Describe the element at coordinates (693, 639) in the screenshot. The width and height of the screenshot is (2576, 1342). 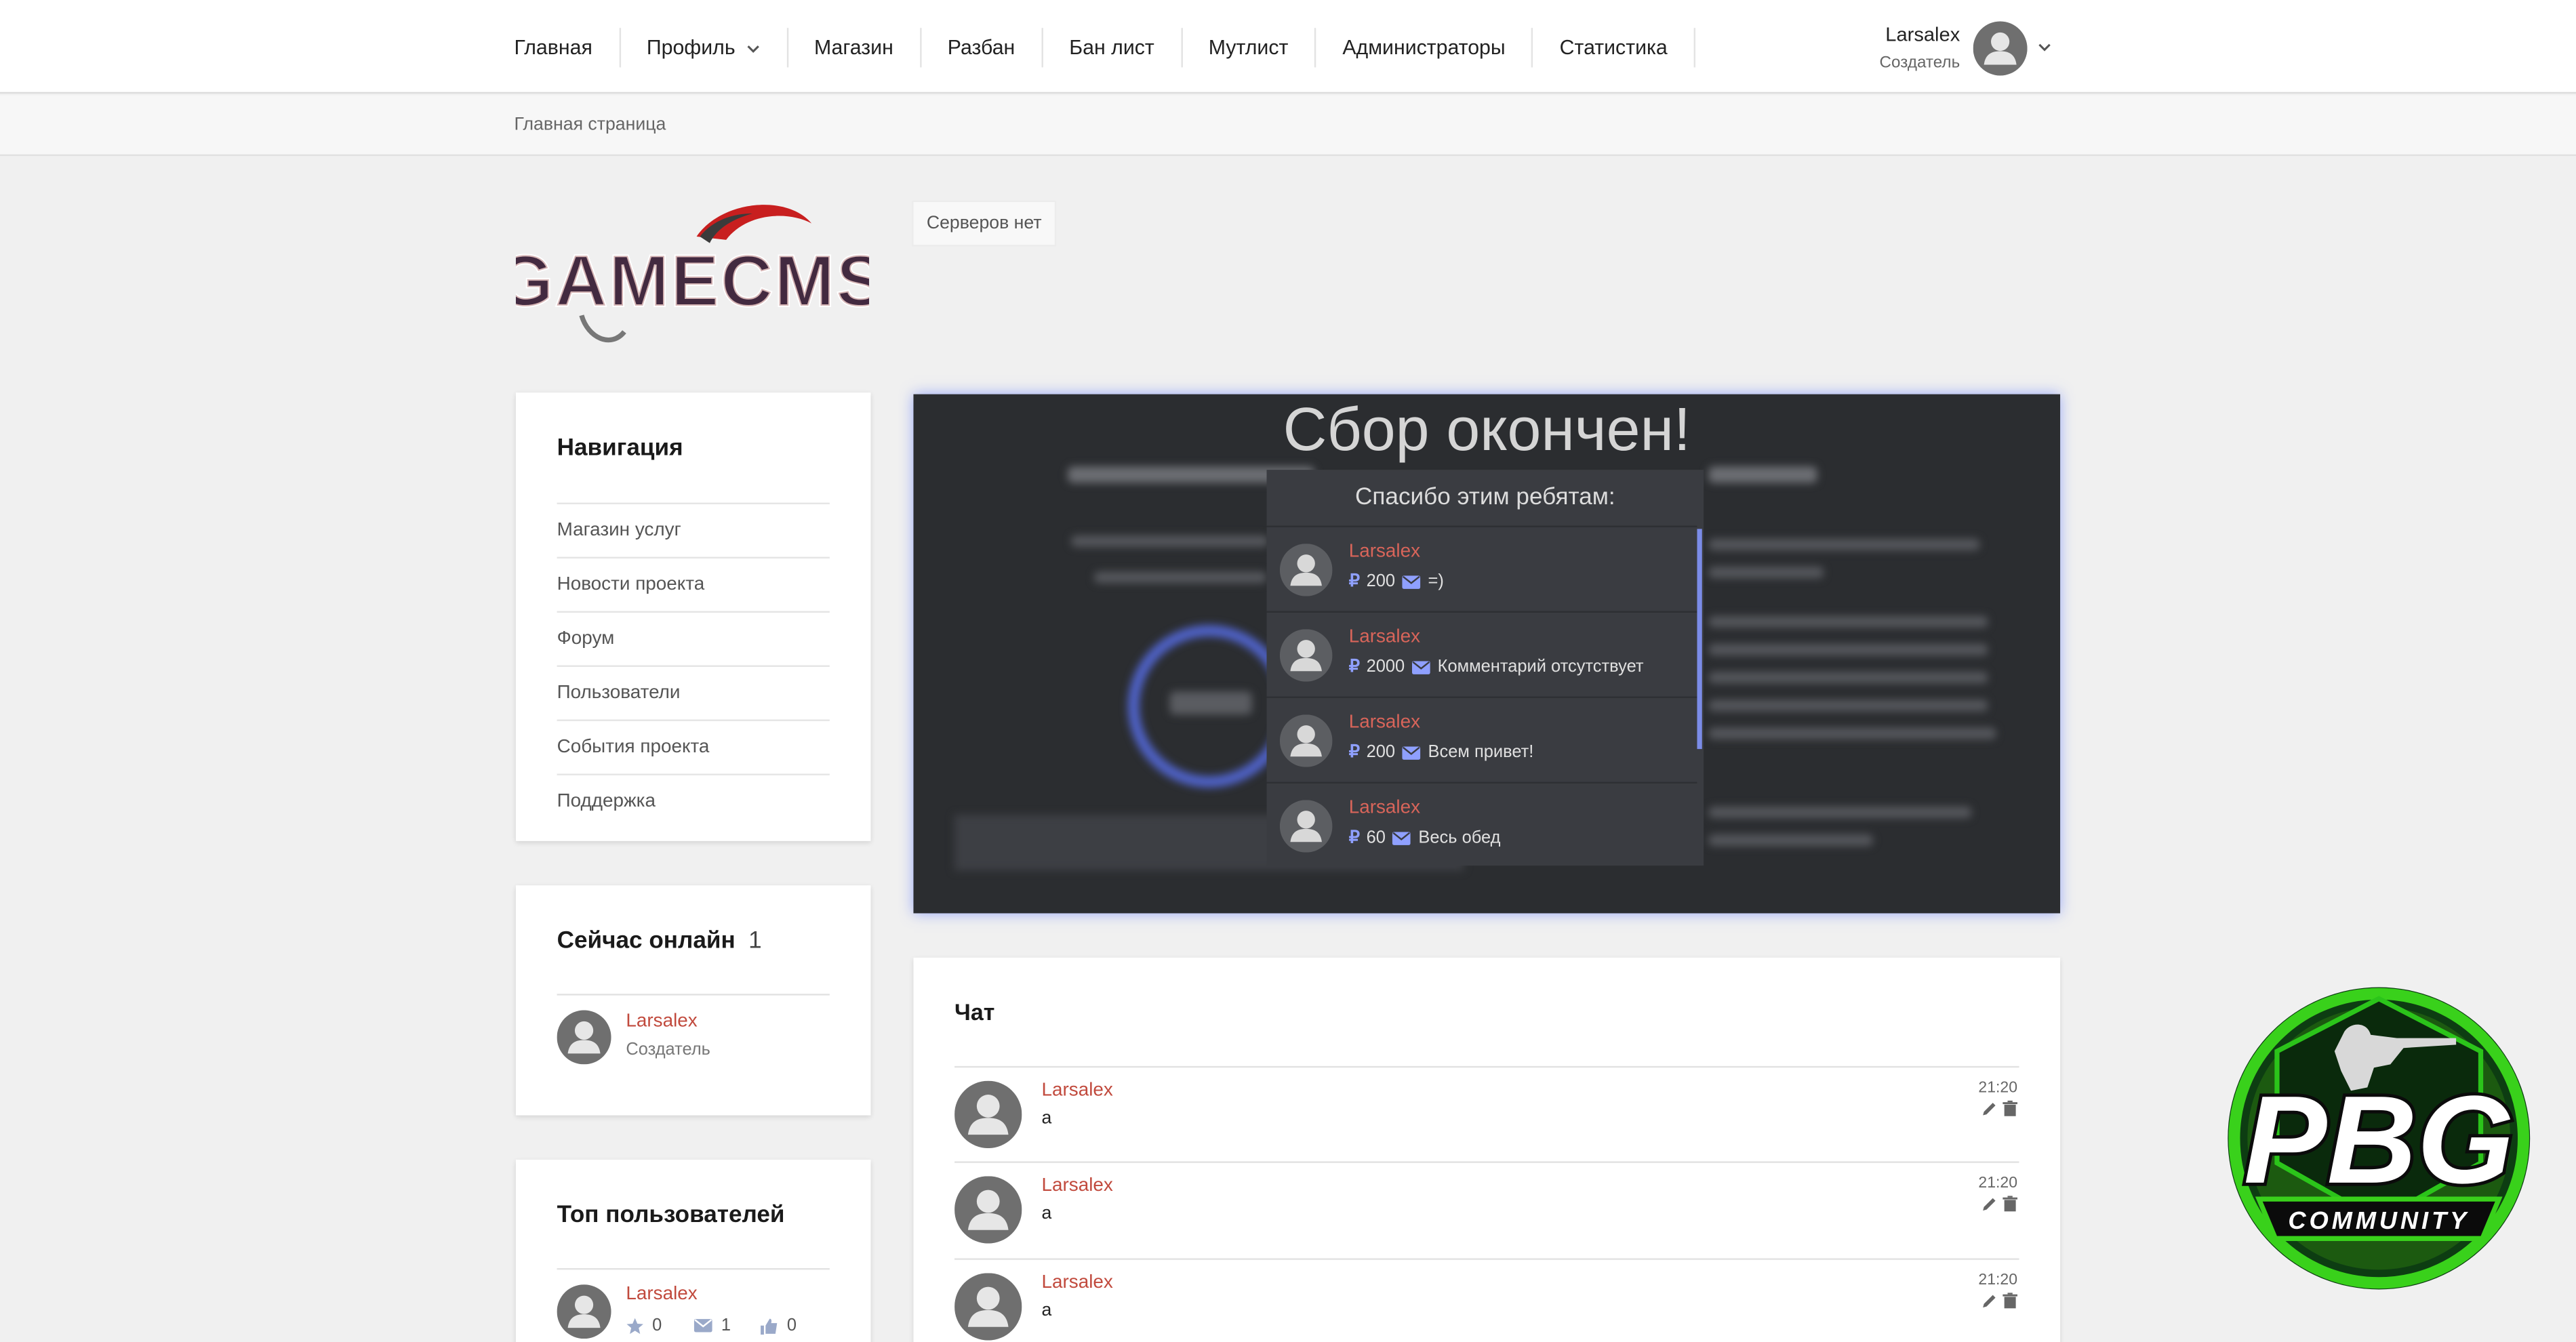
I see `menu-item: Форум` at that location.